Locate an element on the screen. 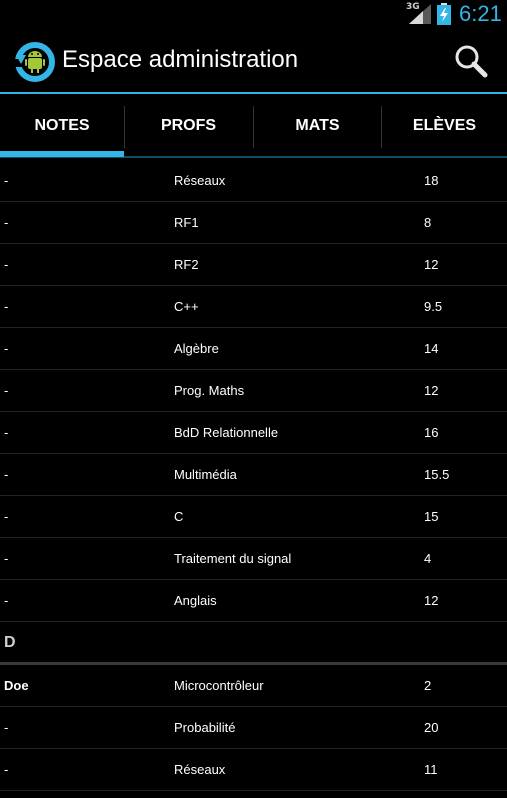 The height and width of the screenshot is (798, 507). subject-name: Traitement du signal is located at coordinates (233, 558).